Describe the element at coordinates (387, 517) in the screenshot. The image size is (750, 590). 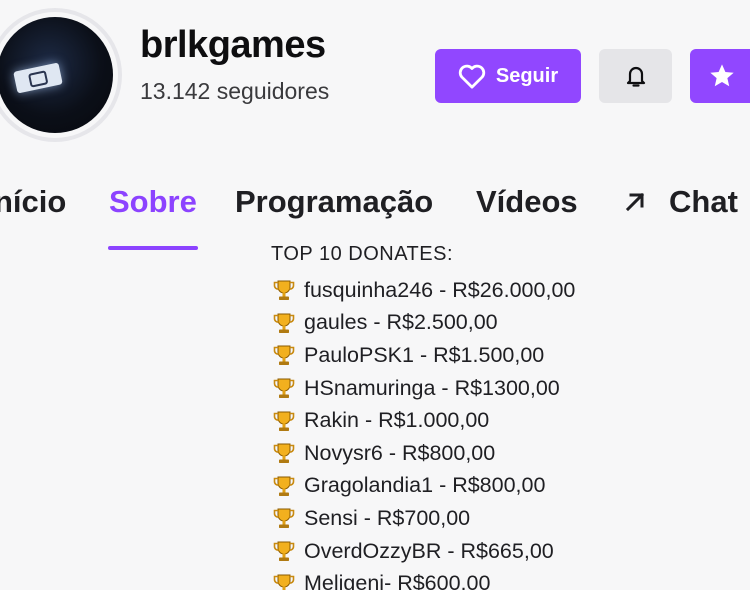
I see `donate-entry: Sensi - R$700,00` at that location.